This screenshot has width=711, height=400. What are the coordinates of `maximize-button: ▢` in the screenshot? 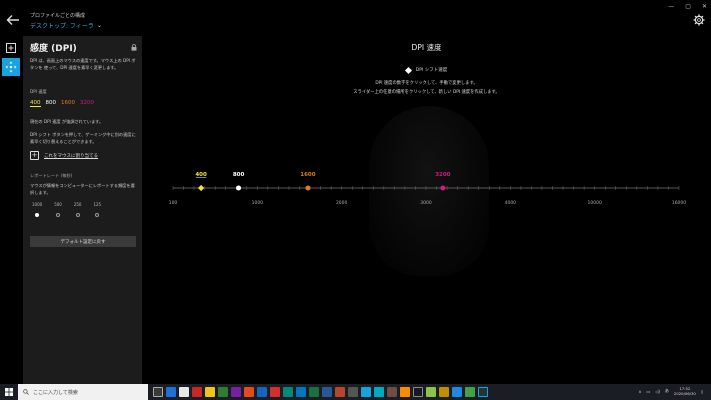 It's located at (688, 6).